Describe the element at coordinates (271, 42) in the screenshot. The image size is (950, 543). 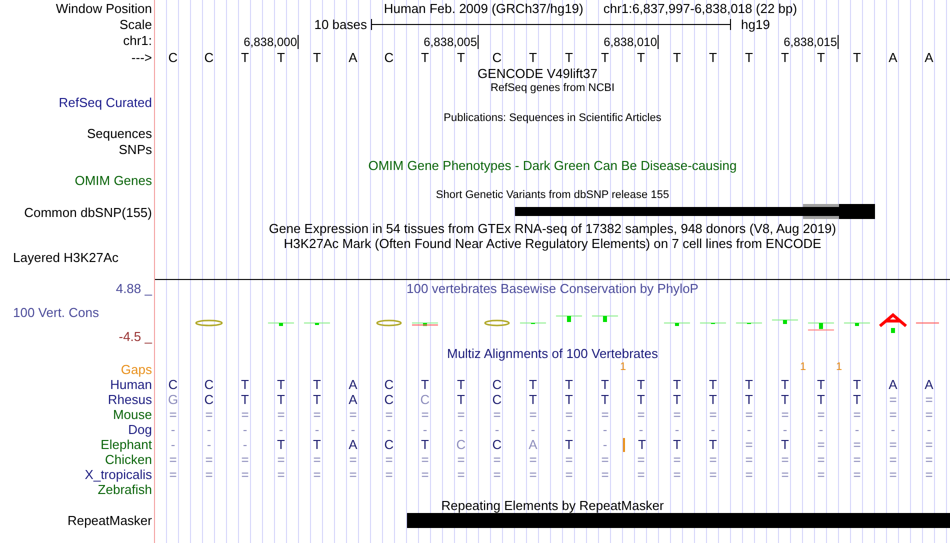
I see `ruler-tick-label: 6,838,000` at that location.